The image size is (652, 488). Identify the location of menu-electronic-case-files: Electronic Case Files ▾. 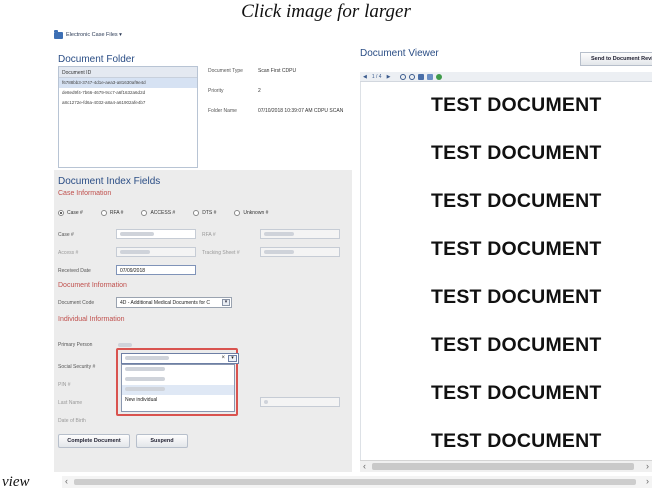
(94, 35).